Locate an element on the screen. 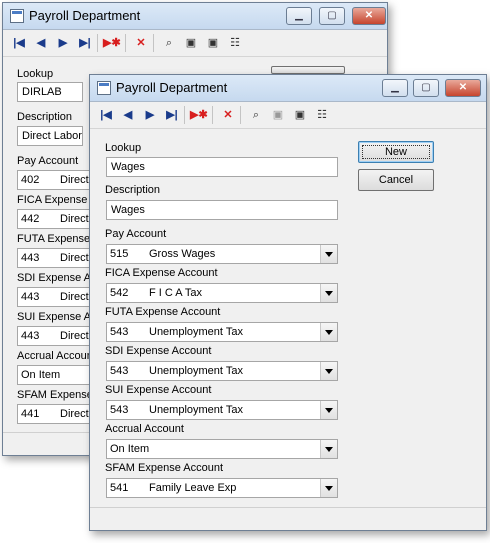  front-window-titlebar: Payroll Department ▁ ▢ ✕ is located at coordinates (288, 88).